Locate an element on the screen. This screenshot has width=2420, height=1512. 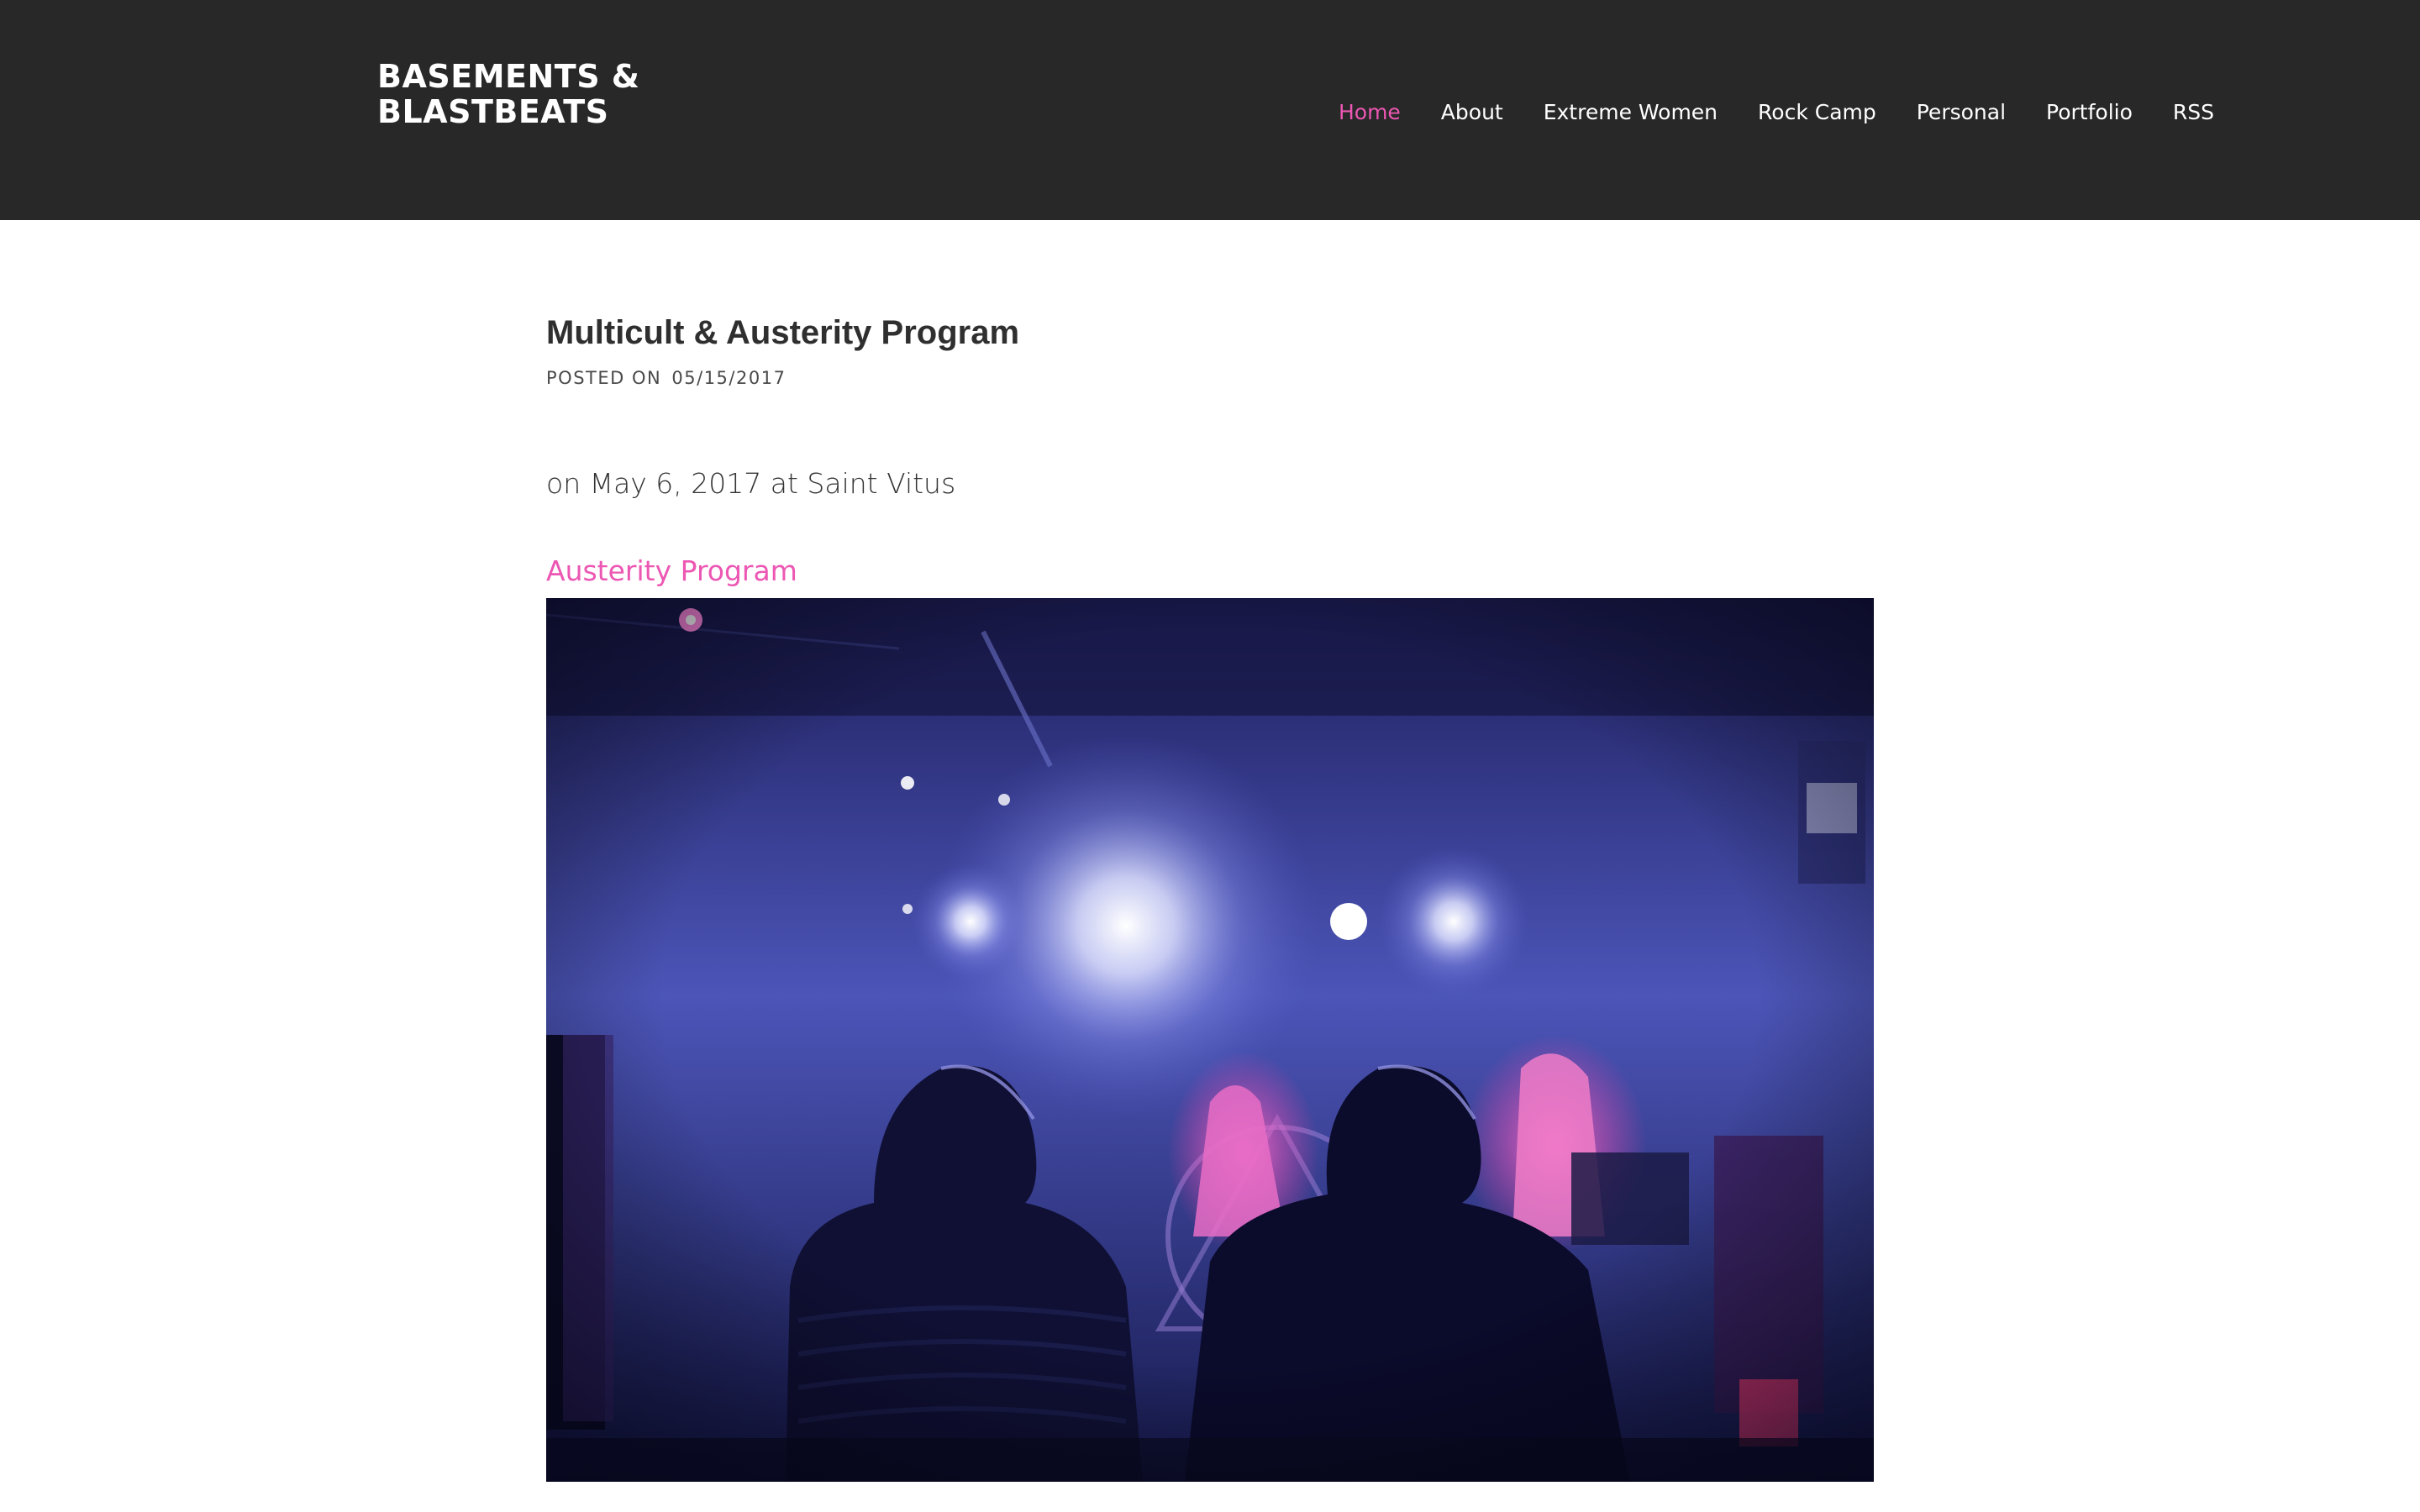
band-link-austerity-program: Austerity Program is located at coordinates (672, 570).